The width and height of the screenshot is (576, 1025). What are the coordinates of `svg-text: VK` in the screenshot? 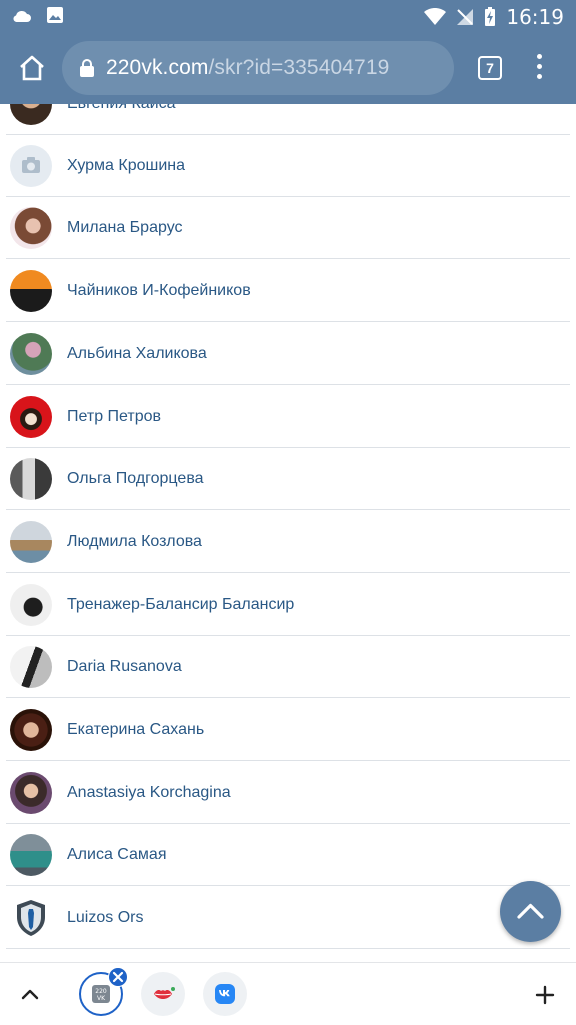 It's located at (101, 998).